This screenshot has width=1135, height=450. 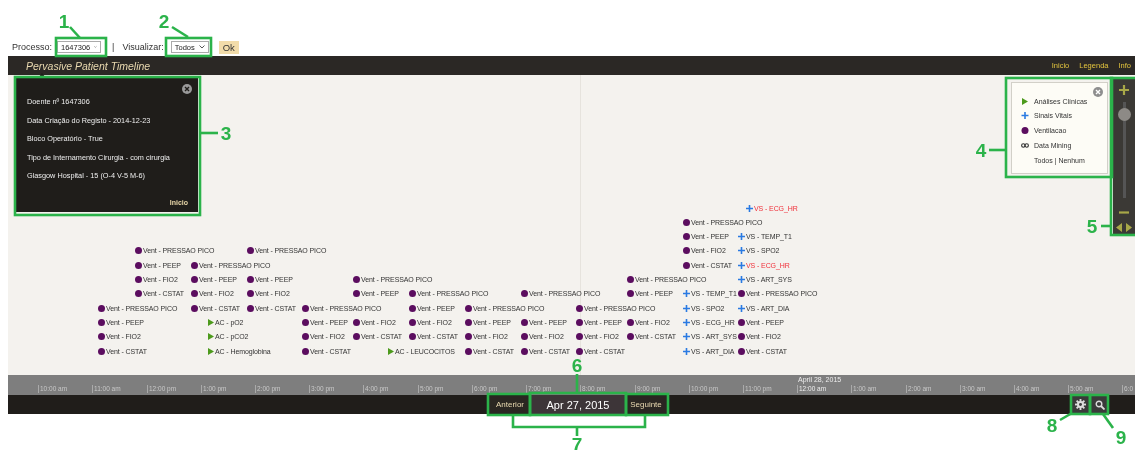 What do you see at coordinates (226, 133) in the screenshot?
I see `callout-number: 3` at bounding box center [226, 133].